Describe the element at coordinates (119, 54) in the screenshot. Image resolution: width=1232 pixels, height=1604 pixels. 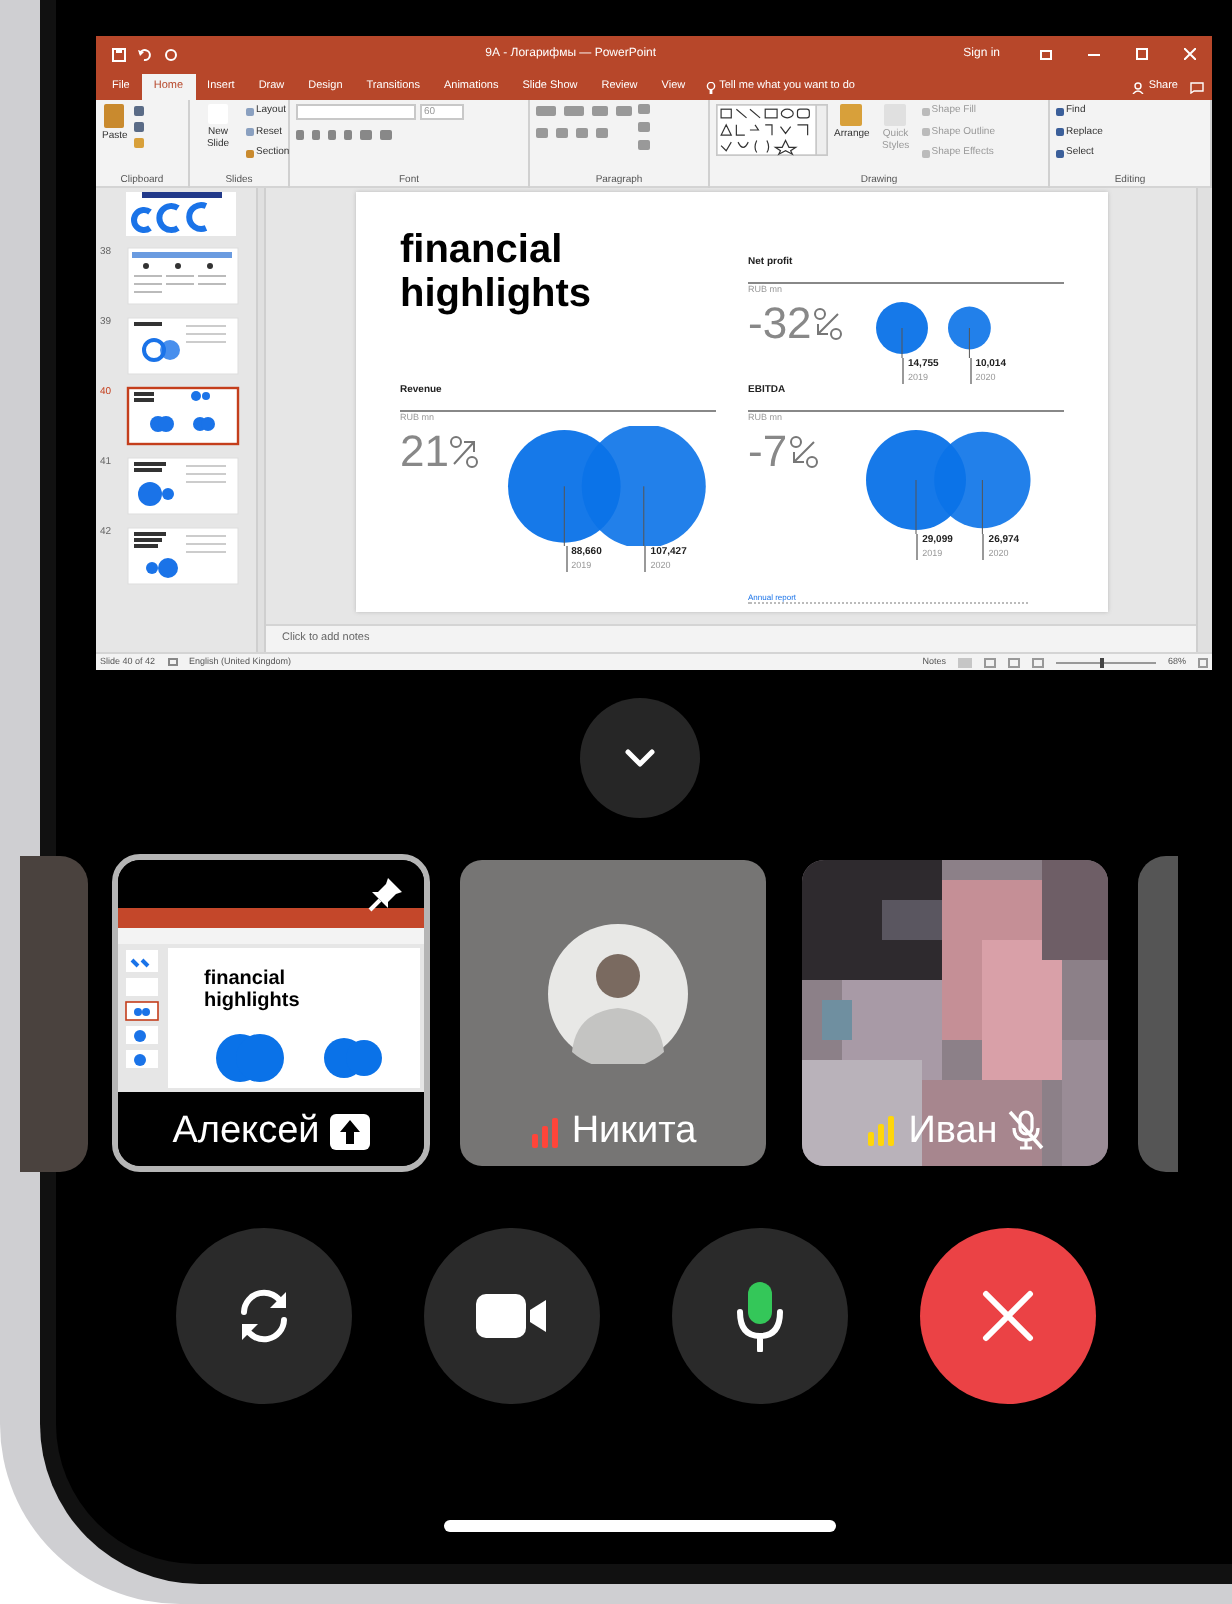
I see `save-icon` at that location.